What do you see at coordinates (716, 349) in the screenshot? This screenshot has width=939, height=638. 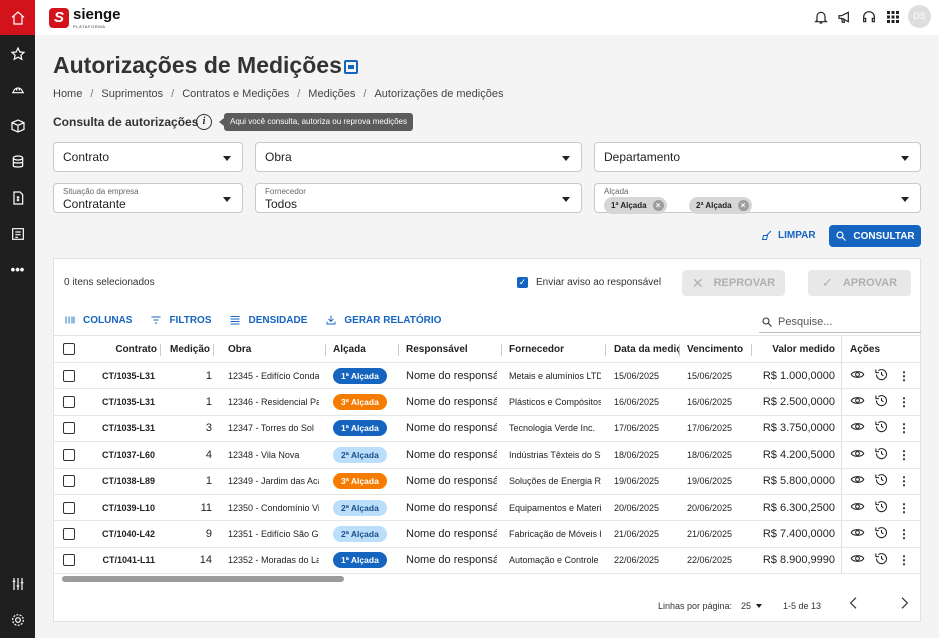 I see `col-vencimento: Vencimento` at bounding box center [716, 349].